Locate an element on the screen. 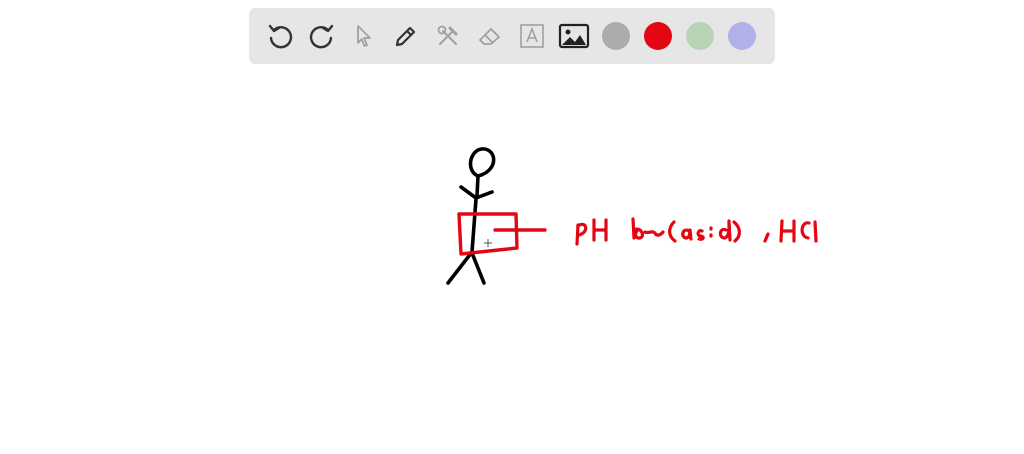  figure-leg-right is located at coordinates (478, 268).